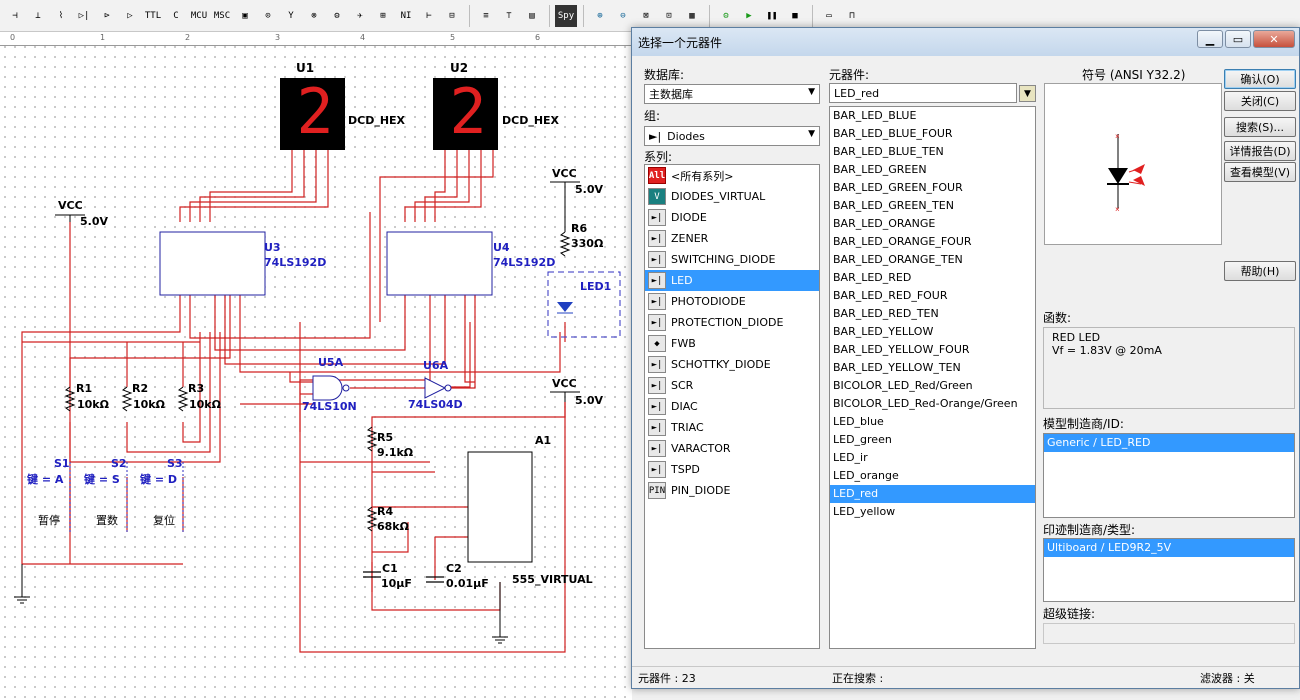  I want to click on family-item-tspd: ►| TSPD, so click(732, 469).